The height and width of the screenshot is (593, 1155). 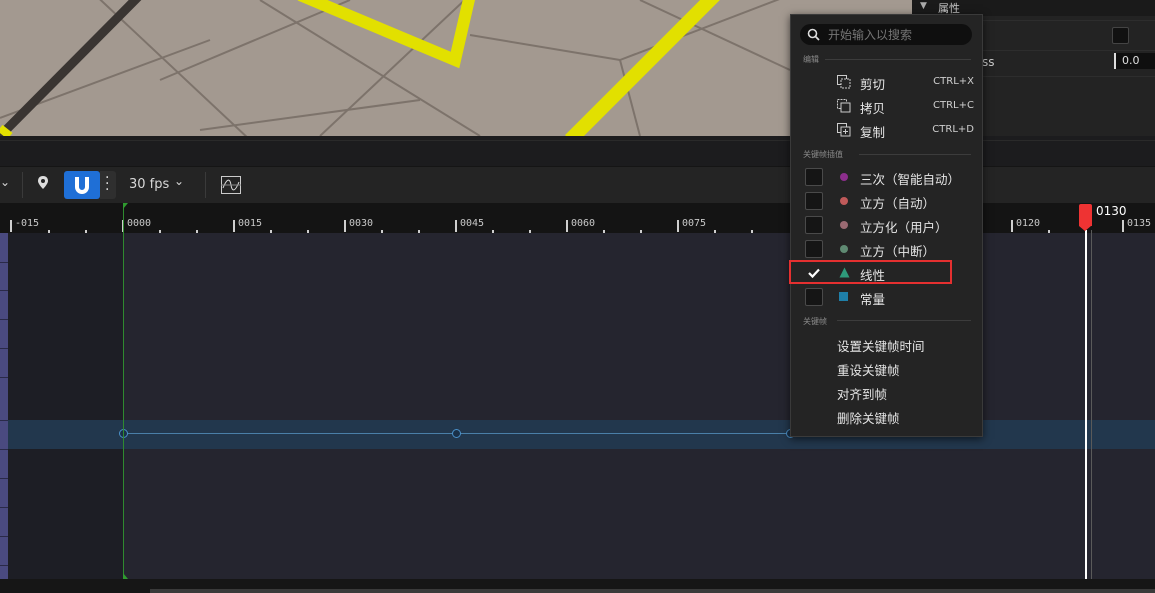 What do you see at coordinates (472, 223) in the screenshot?
I see `ruler-label: 0045` at bounding box center [472, 223].